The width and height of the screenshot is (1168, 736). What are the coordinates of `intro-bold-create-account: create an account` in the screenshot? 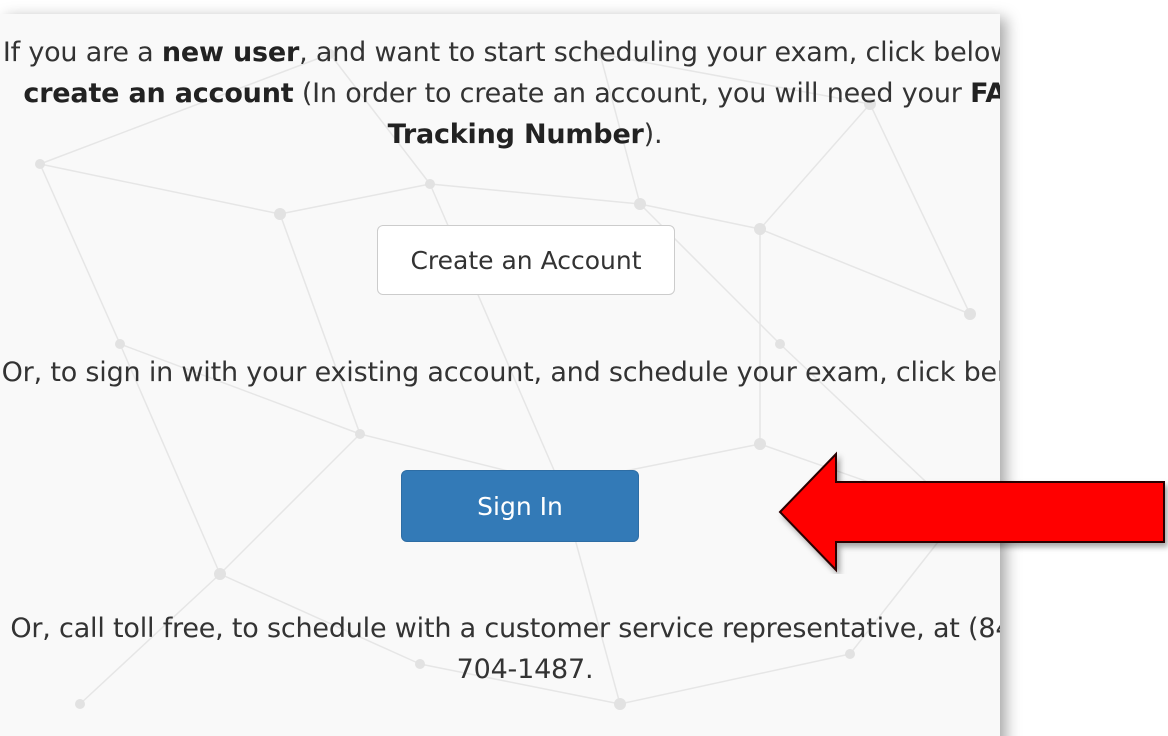 It's located at (158, 93).